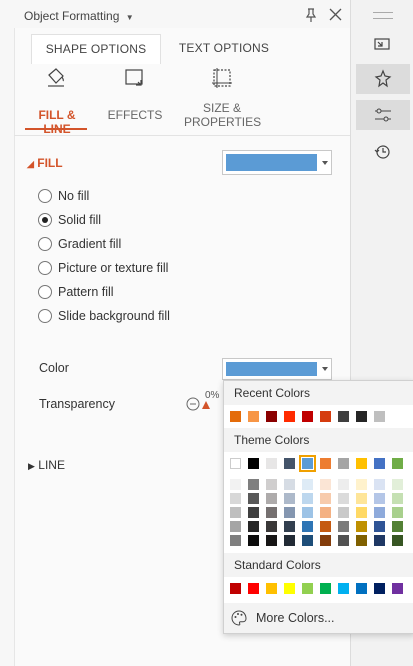  What do you see at coordinates (383, 79) in the screenshot?
I see `pin-animation-button` at bounding box center [383, 79].